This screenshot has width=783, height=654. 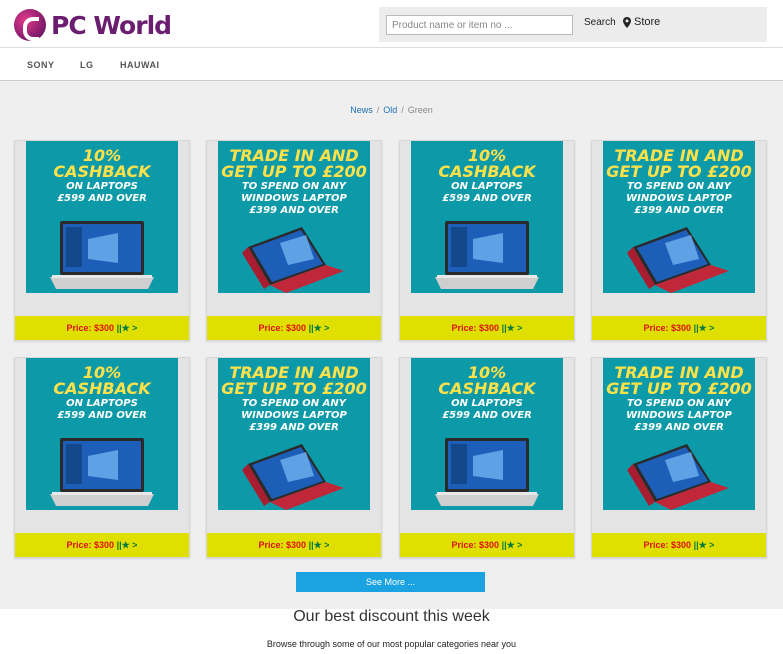 I want to click on store-button: Store, so click(x=641, y=22).